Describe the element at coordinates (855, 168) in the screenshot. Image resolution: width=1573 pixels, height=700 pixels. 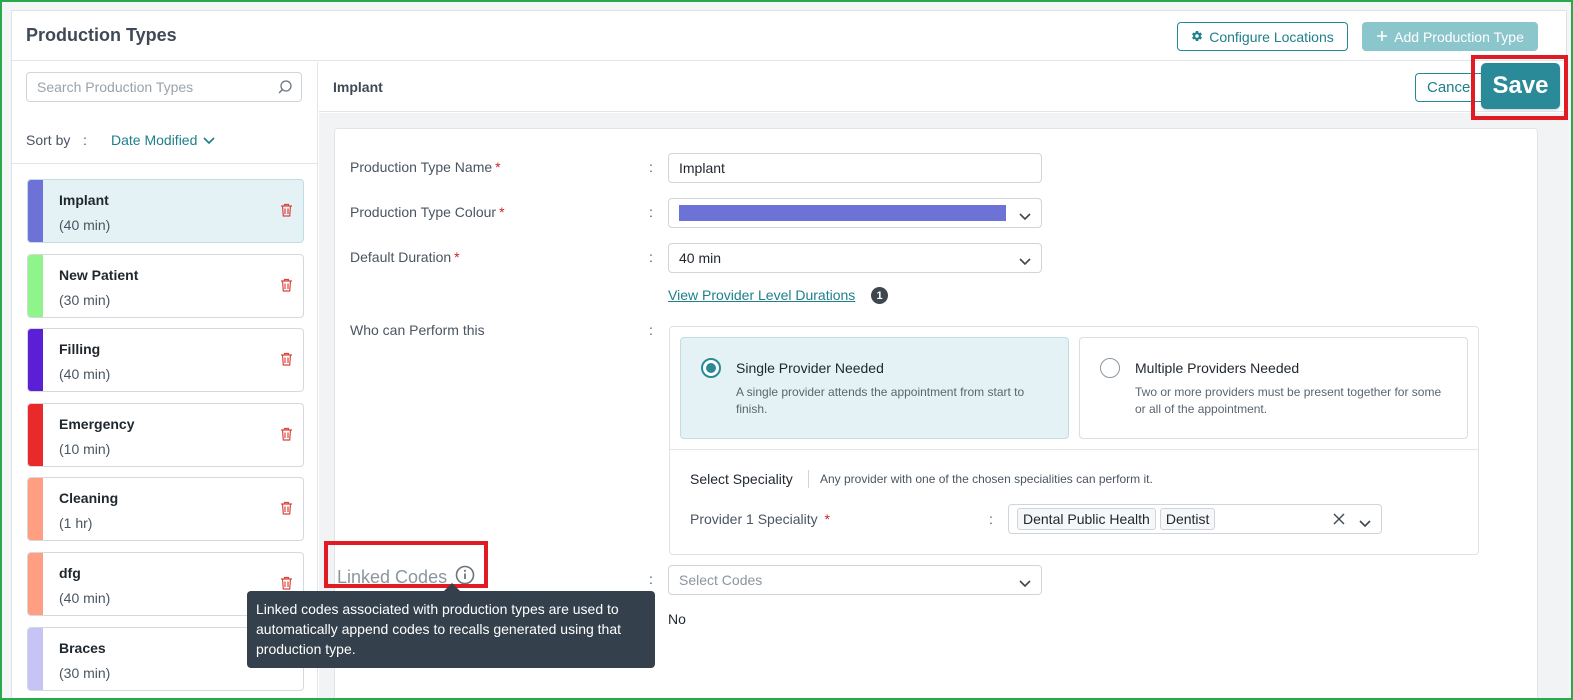
I see `name-field: Implant` at that location.